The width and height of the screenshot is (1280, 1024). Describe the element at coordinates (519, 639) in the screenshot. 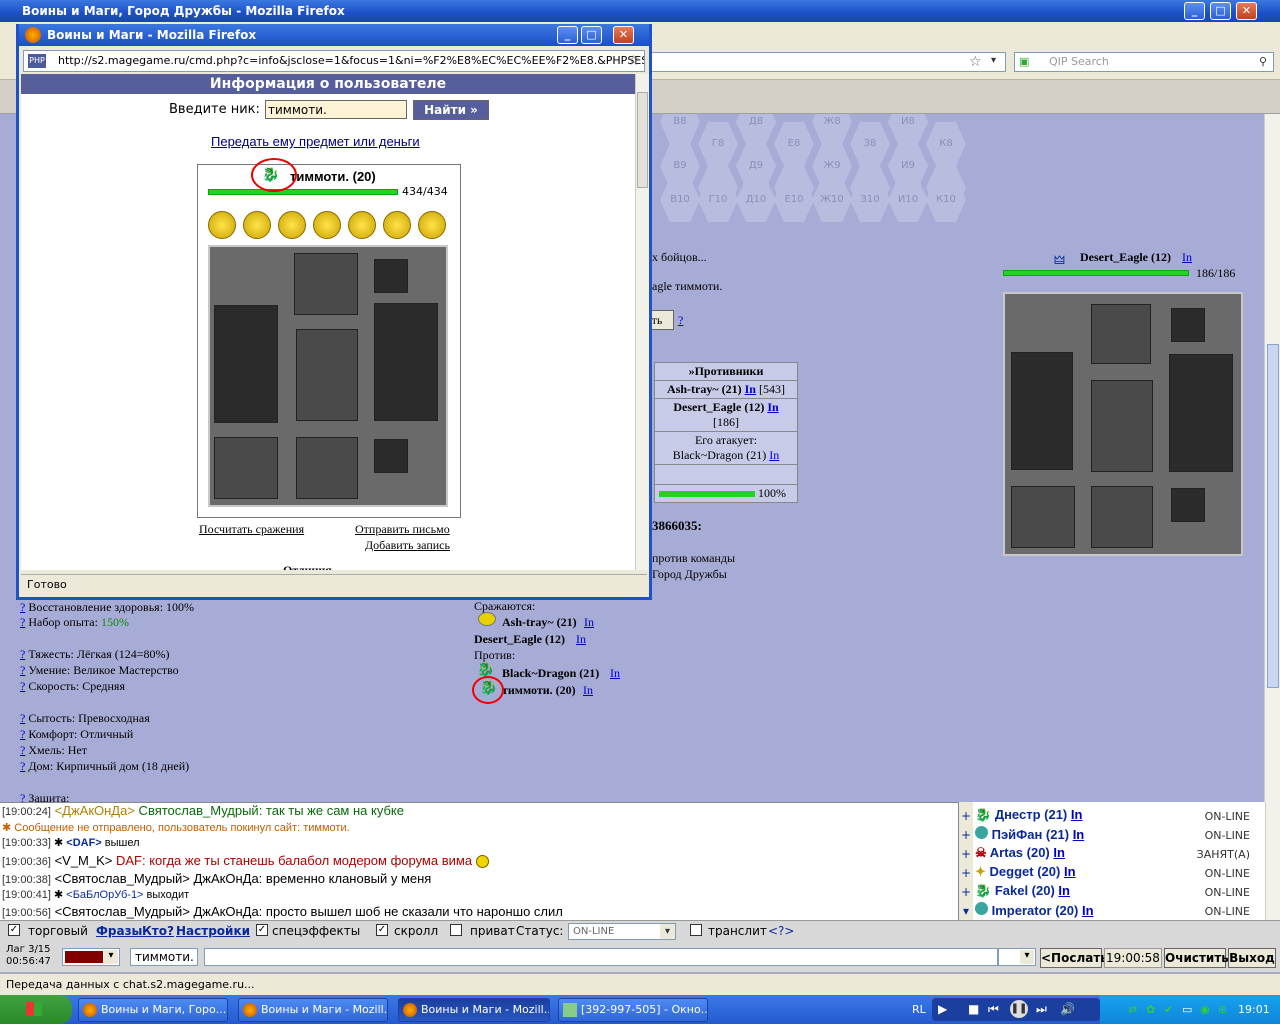

I see `fighter-name: Desert_Eagle (12)` at that location.